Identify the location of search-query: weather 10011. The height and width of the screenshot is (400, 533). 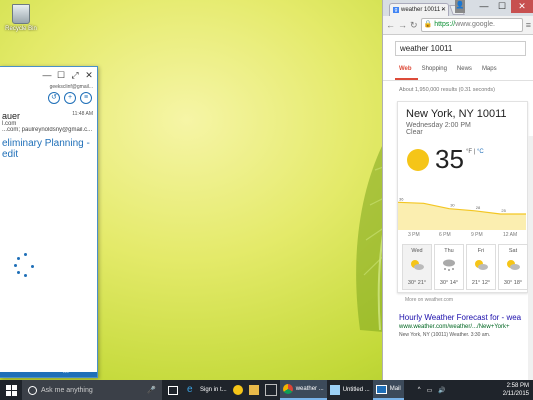
(426, 48).